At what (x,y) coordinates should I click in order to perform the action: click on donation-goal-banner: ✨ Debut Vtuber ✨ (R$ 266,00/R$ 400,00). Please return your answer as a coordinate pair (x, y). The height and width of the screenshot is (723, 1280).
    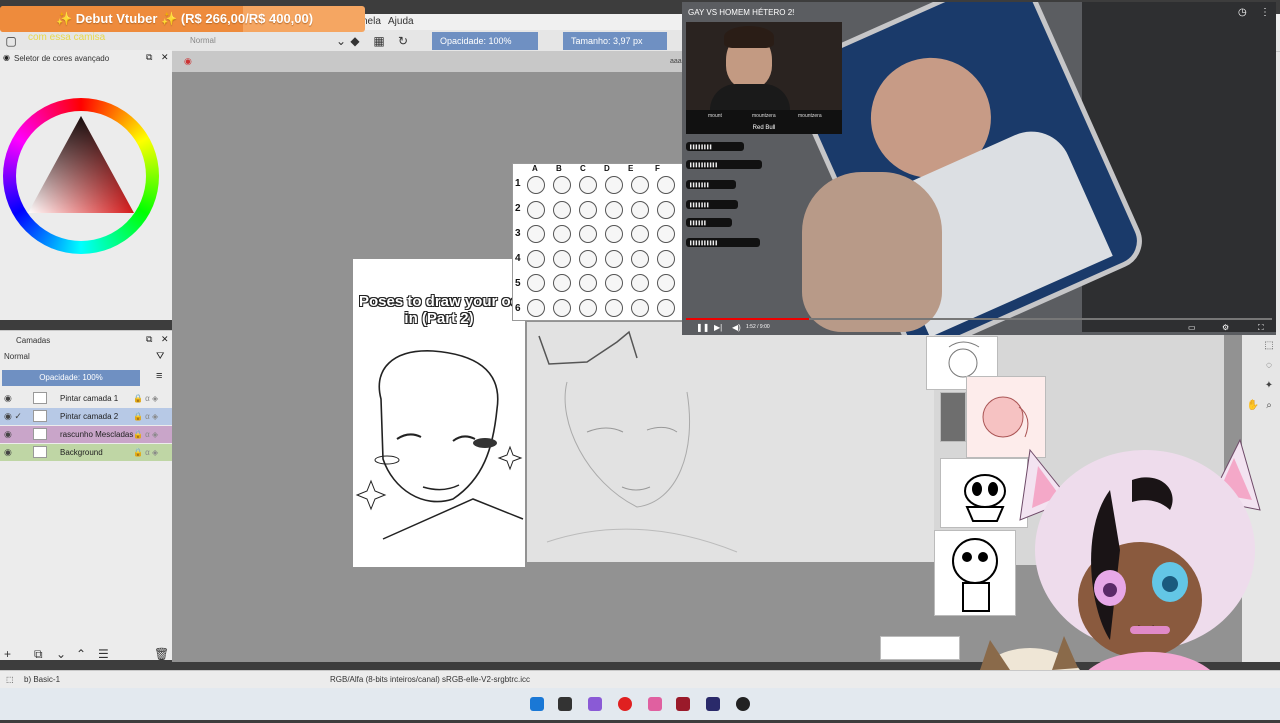
    Looking at the image, I should click on (182, 19).